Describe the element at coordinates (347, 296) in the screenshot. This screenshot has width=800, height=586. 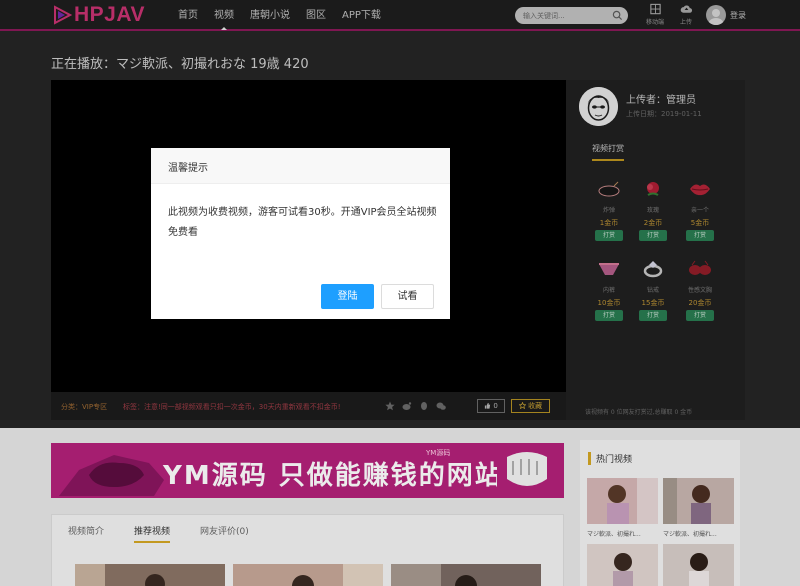
I see `login-button: 登陆` at that location.